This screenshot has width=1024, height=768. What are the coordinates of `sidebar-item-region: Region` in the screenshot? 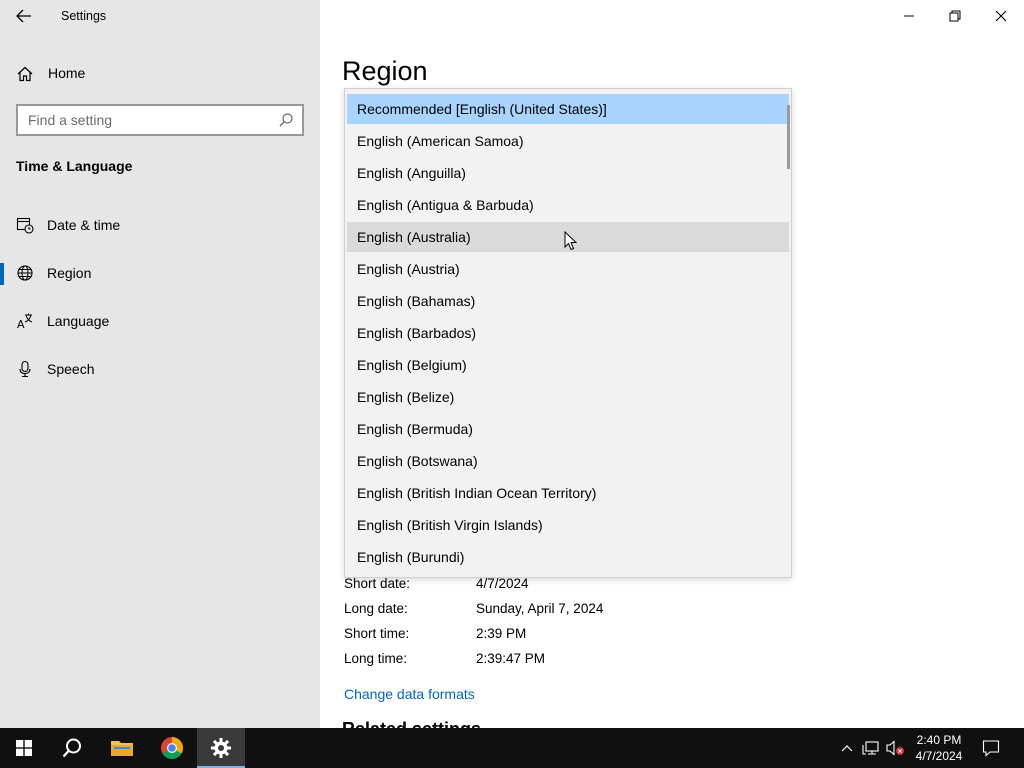 It's located at (160, 273).